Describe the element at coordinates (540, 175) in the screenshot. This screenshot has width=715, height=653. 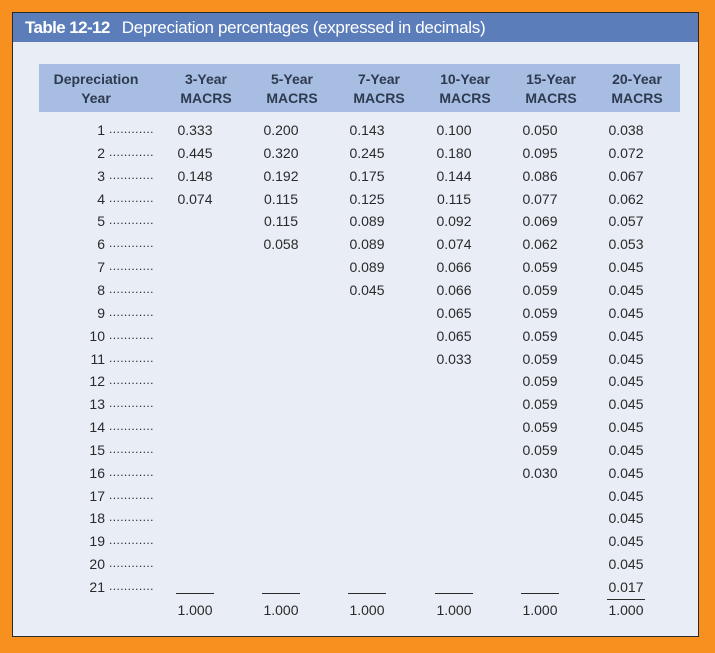
I see `cell-15-year: 0.086` at that location.